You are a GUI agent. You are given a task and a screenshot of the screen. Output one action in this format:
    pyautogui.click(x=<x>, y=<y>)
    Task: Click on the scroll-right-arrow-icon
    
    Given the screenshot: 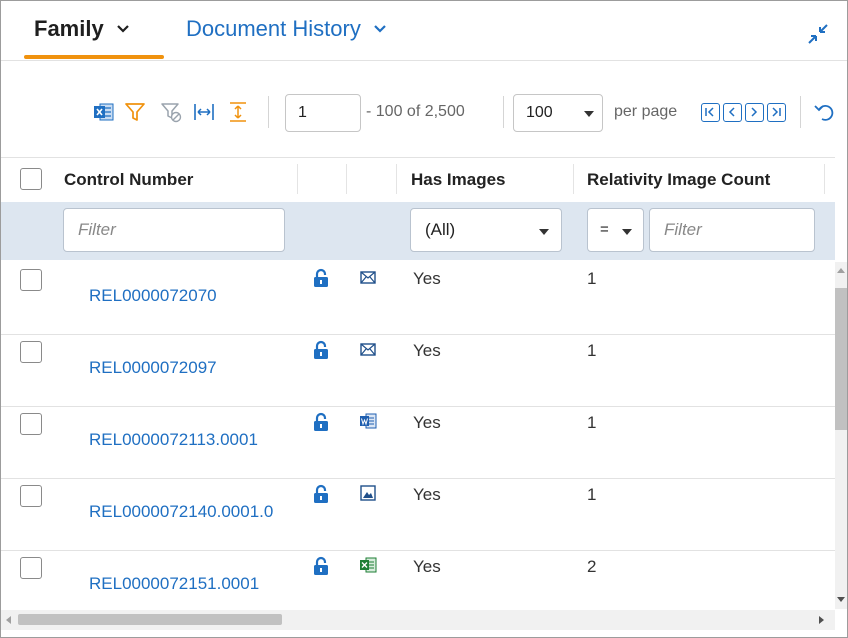 What is the action you would take?
    pyautogui.click(x=821, y=620)
    